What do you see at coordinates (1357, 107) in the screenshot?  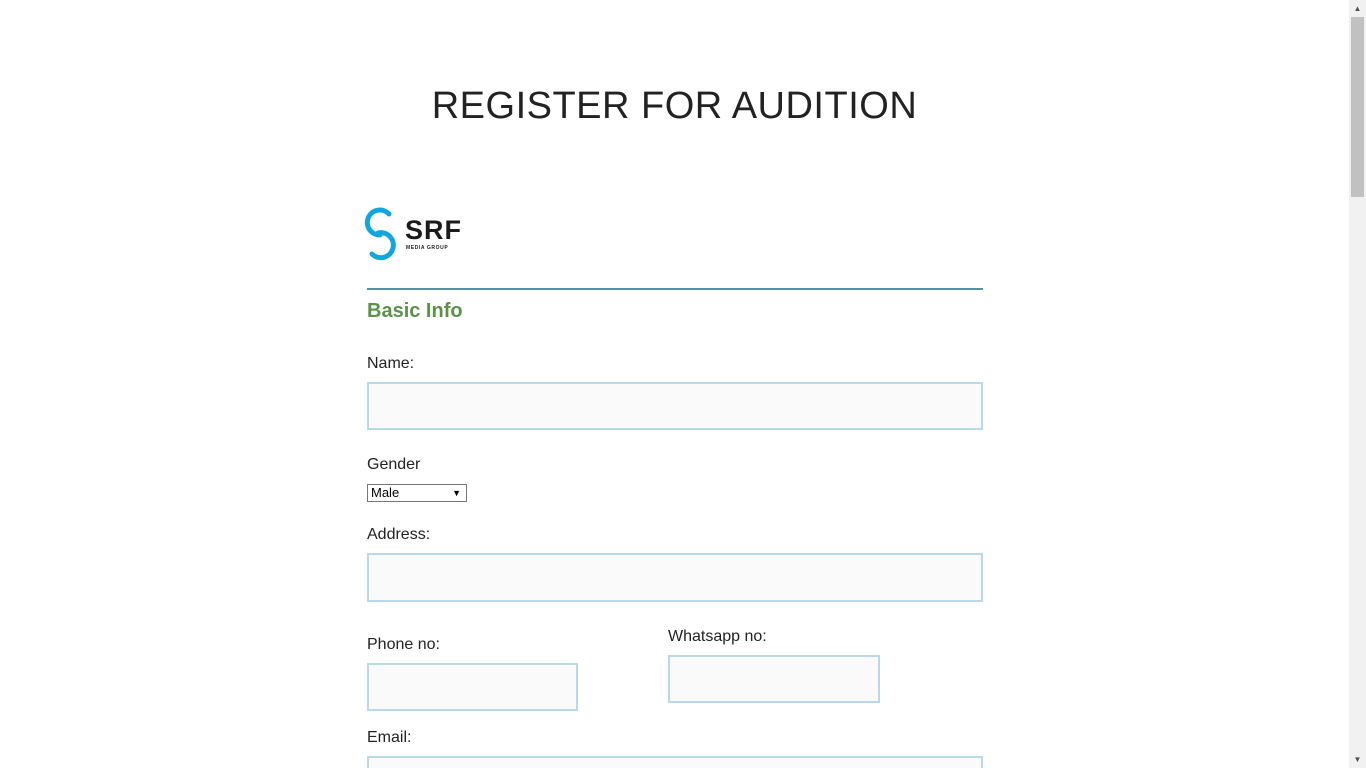 I see `scrollbar-thumb` at bounding box center [1357, 107].